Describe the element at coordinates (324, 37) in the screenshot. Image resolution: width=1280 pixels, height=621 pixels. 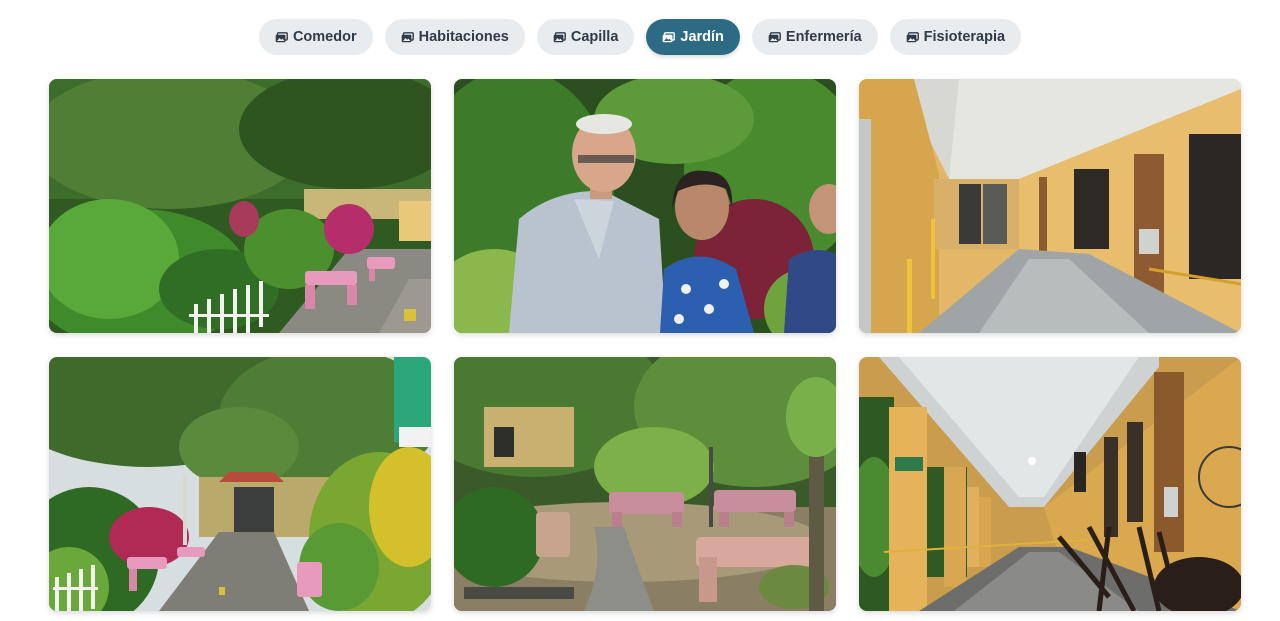
I see `tab-label: Comedor` at that location.